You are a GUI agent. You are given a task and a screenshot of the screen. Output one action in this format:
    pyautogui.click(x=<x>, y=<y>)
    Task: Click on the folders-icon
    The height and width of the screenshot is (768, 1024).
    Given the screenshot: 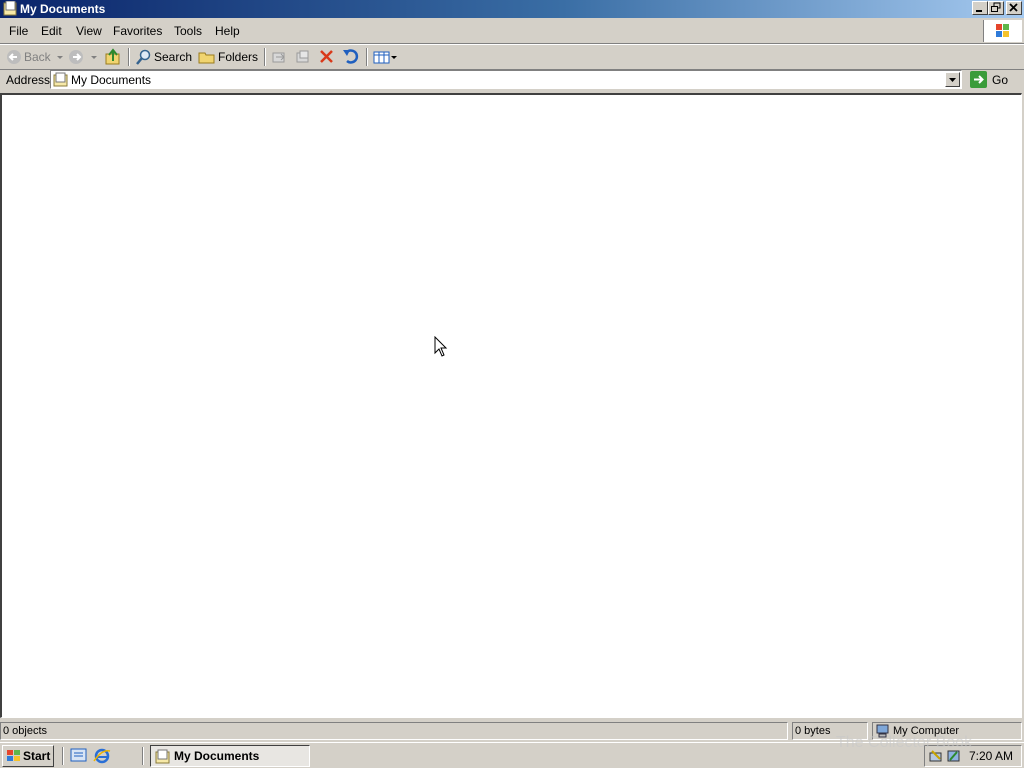 What is the action you would take?
    pyautogui.click(x=206, y=58)
    